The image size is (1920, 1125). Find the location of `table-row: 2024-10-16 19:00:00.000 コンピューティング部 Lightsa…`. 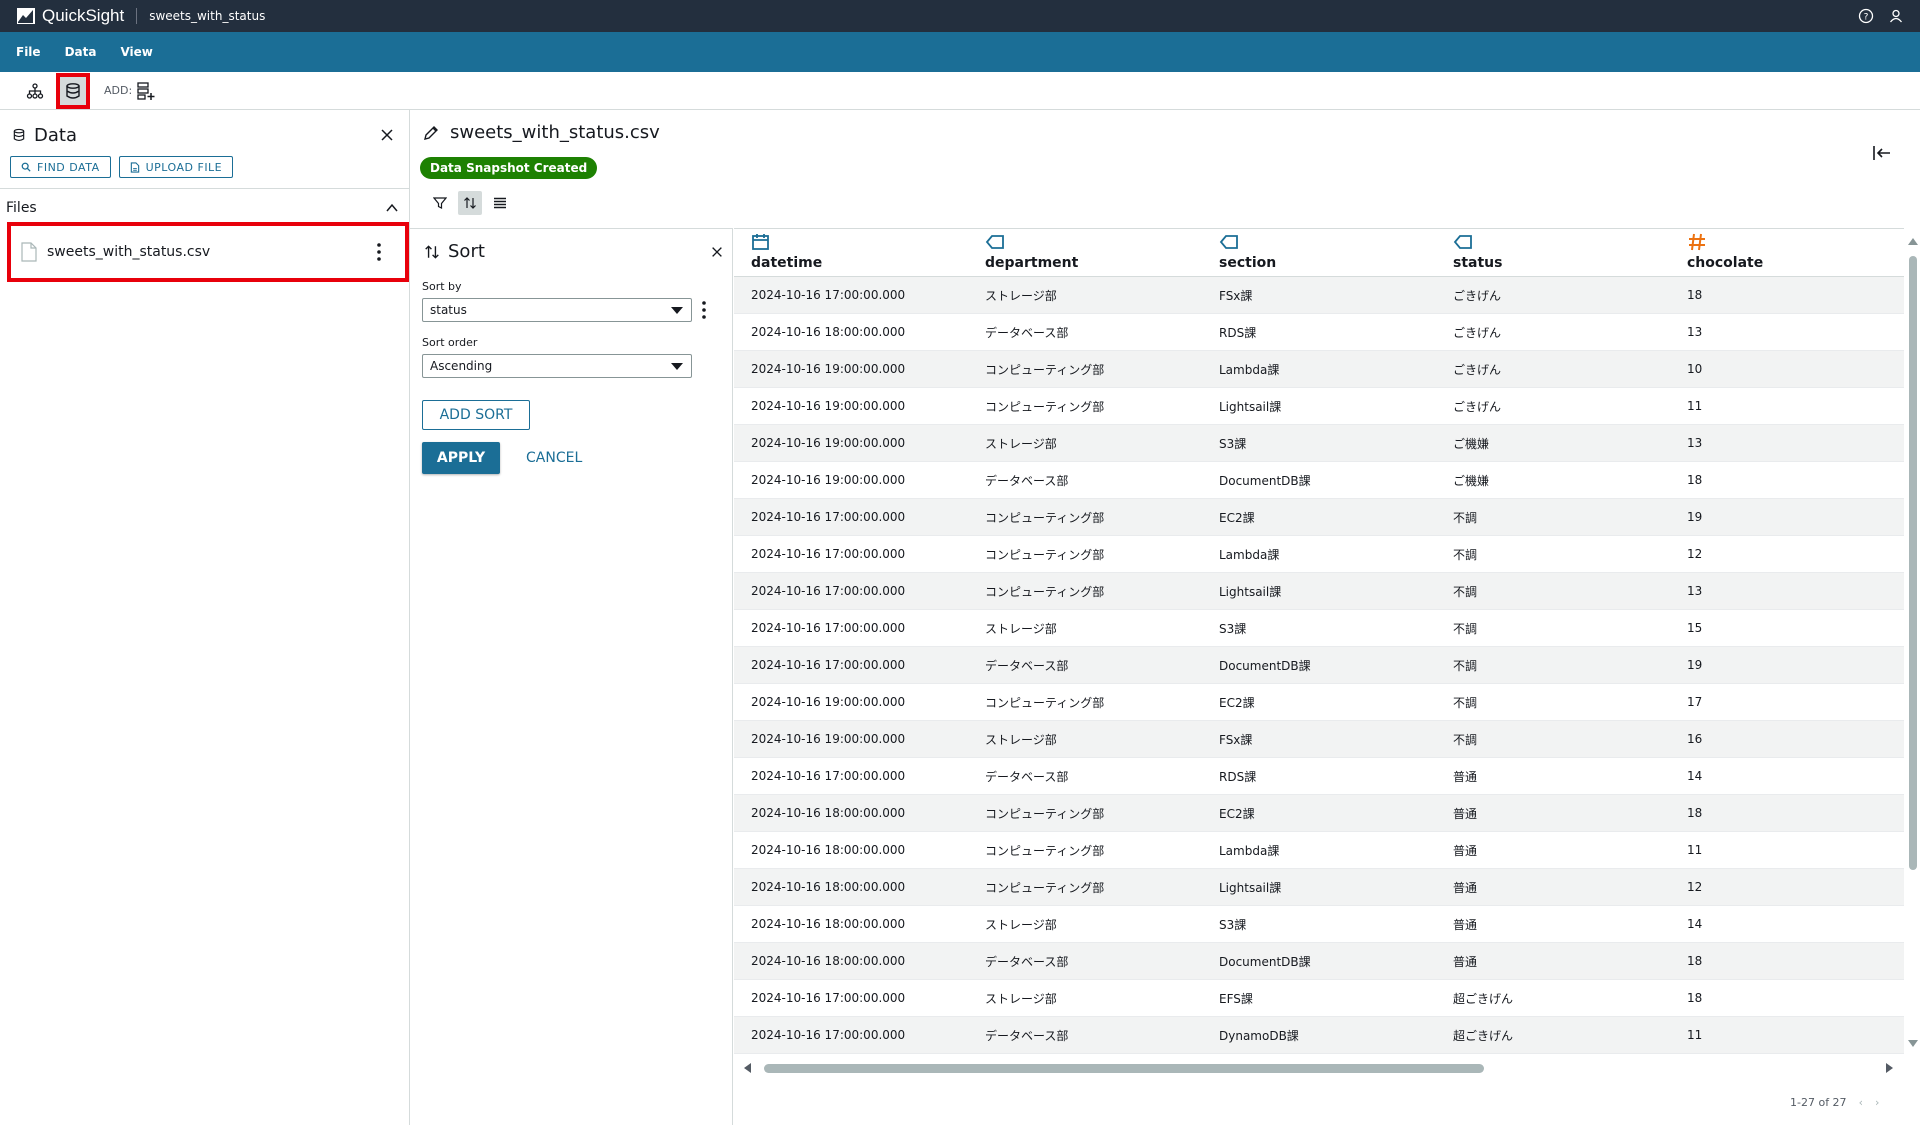

table-row: 2024-10-16 19:00:00.000 コンピューティング部 Lightsa… is located at coordinates (1319, 406).